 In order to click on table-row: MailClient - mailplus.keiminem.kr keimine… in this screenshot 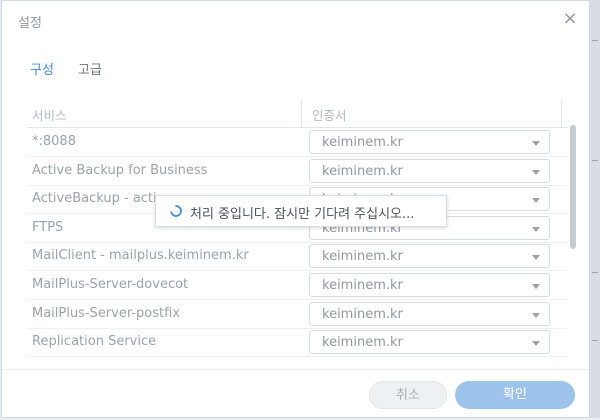, I will do `click(297, 257)`.